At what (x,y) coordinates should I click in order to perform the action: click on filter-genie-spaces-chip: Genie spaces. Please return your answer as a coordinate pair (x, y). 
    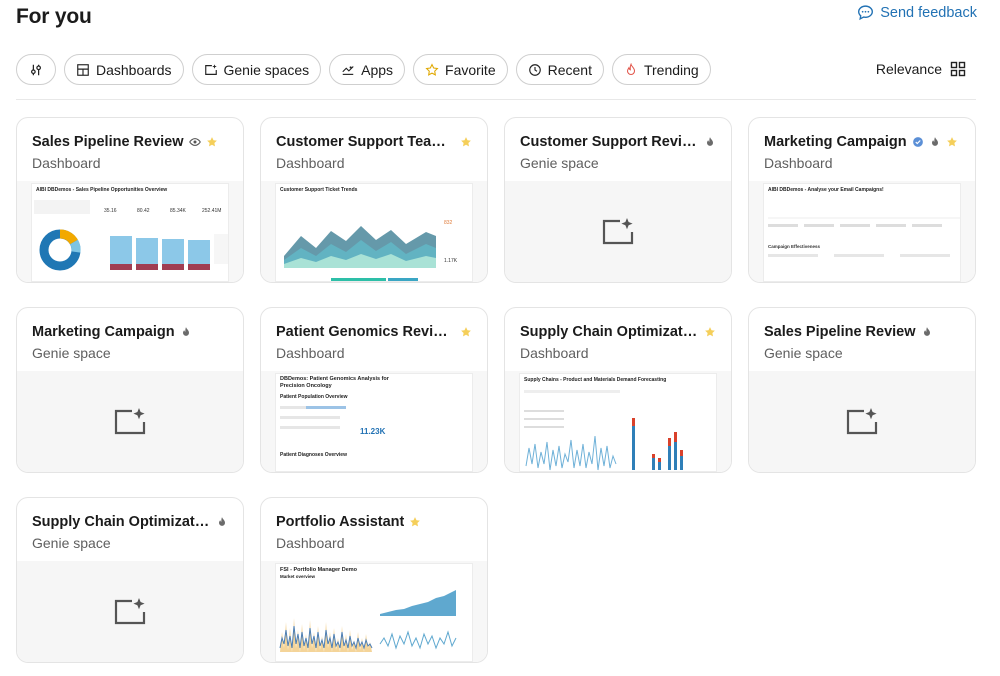
    Looking at the image, I should click on (256, 69).